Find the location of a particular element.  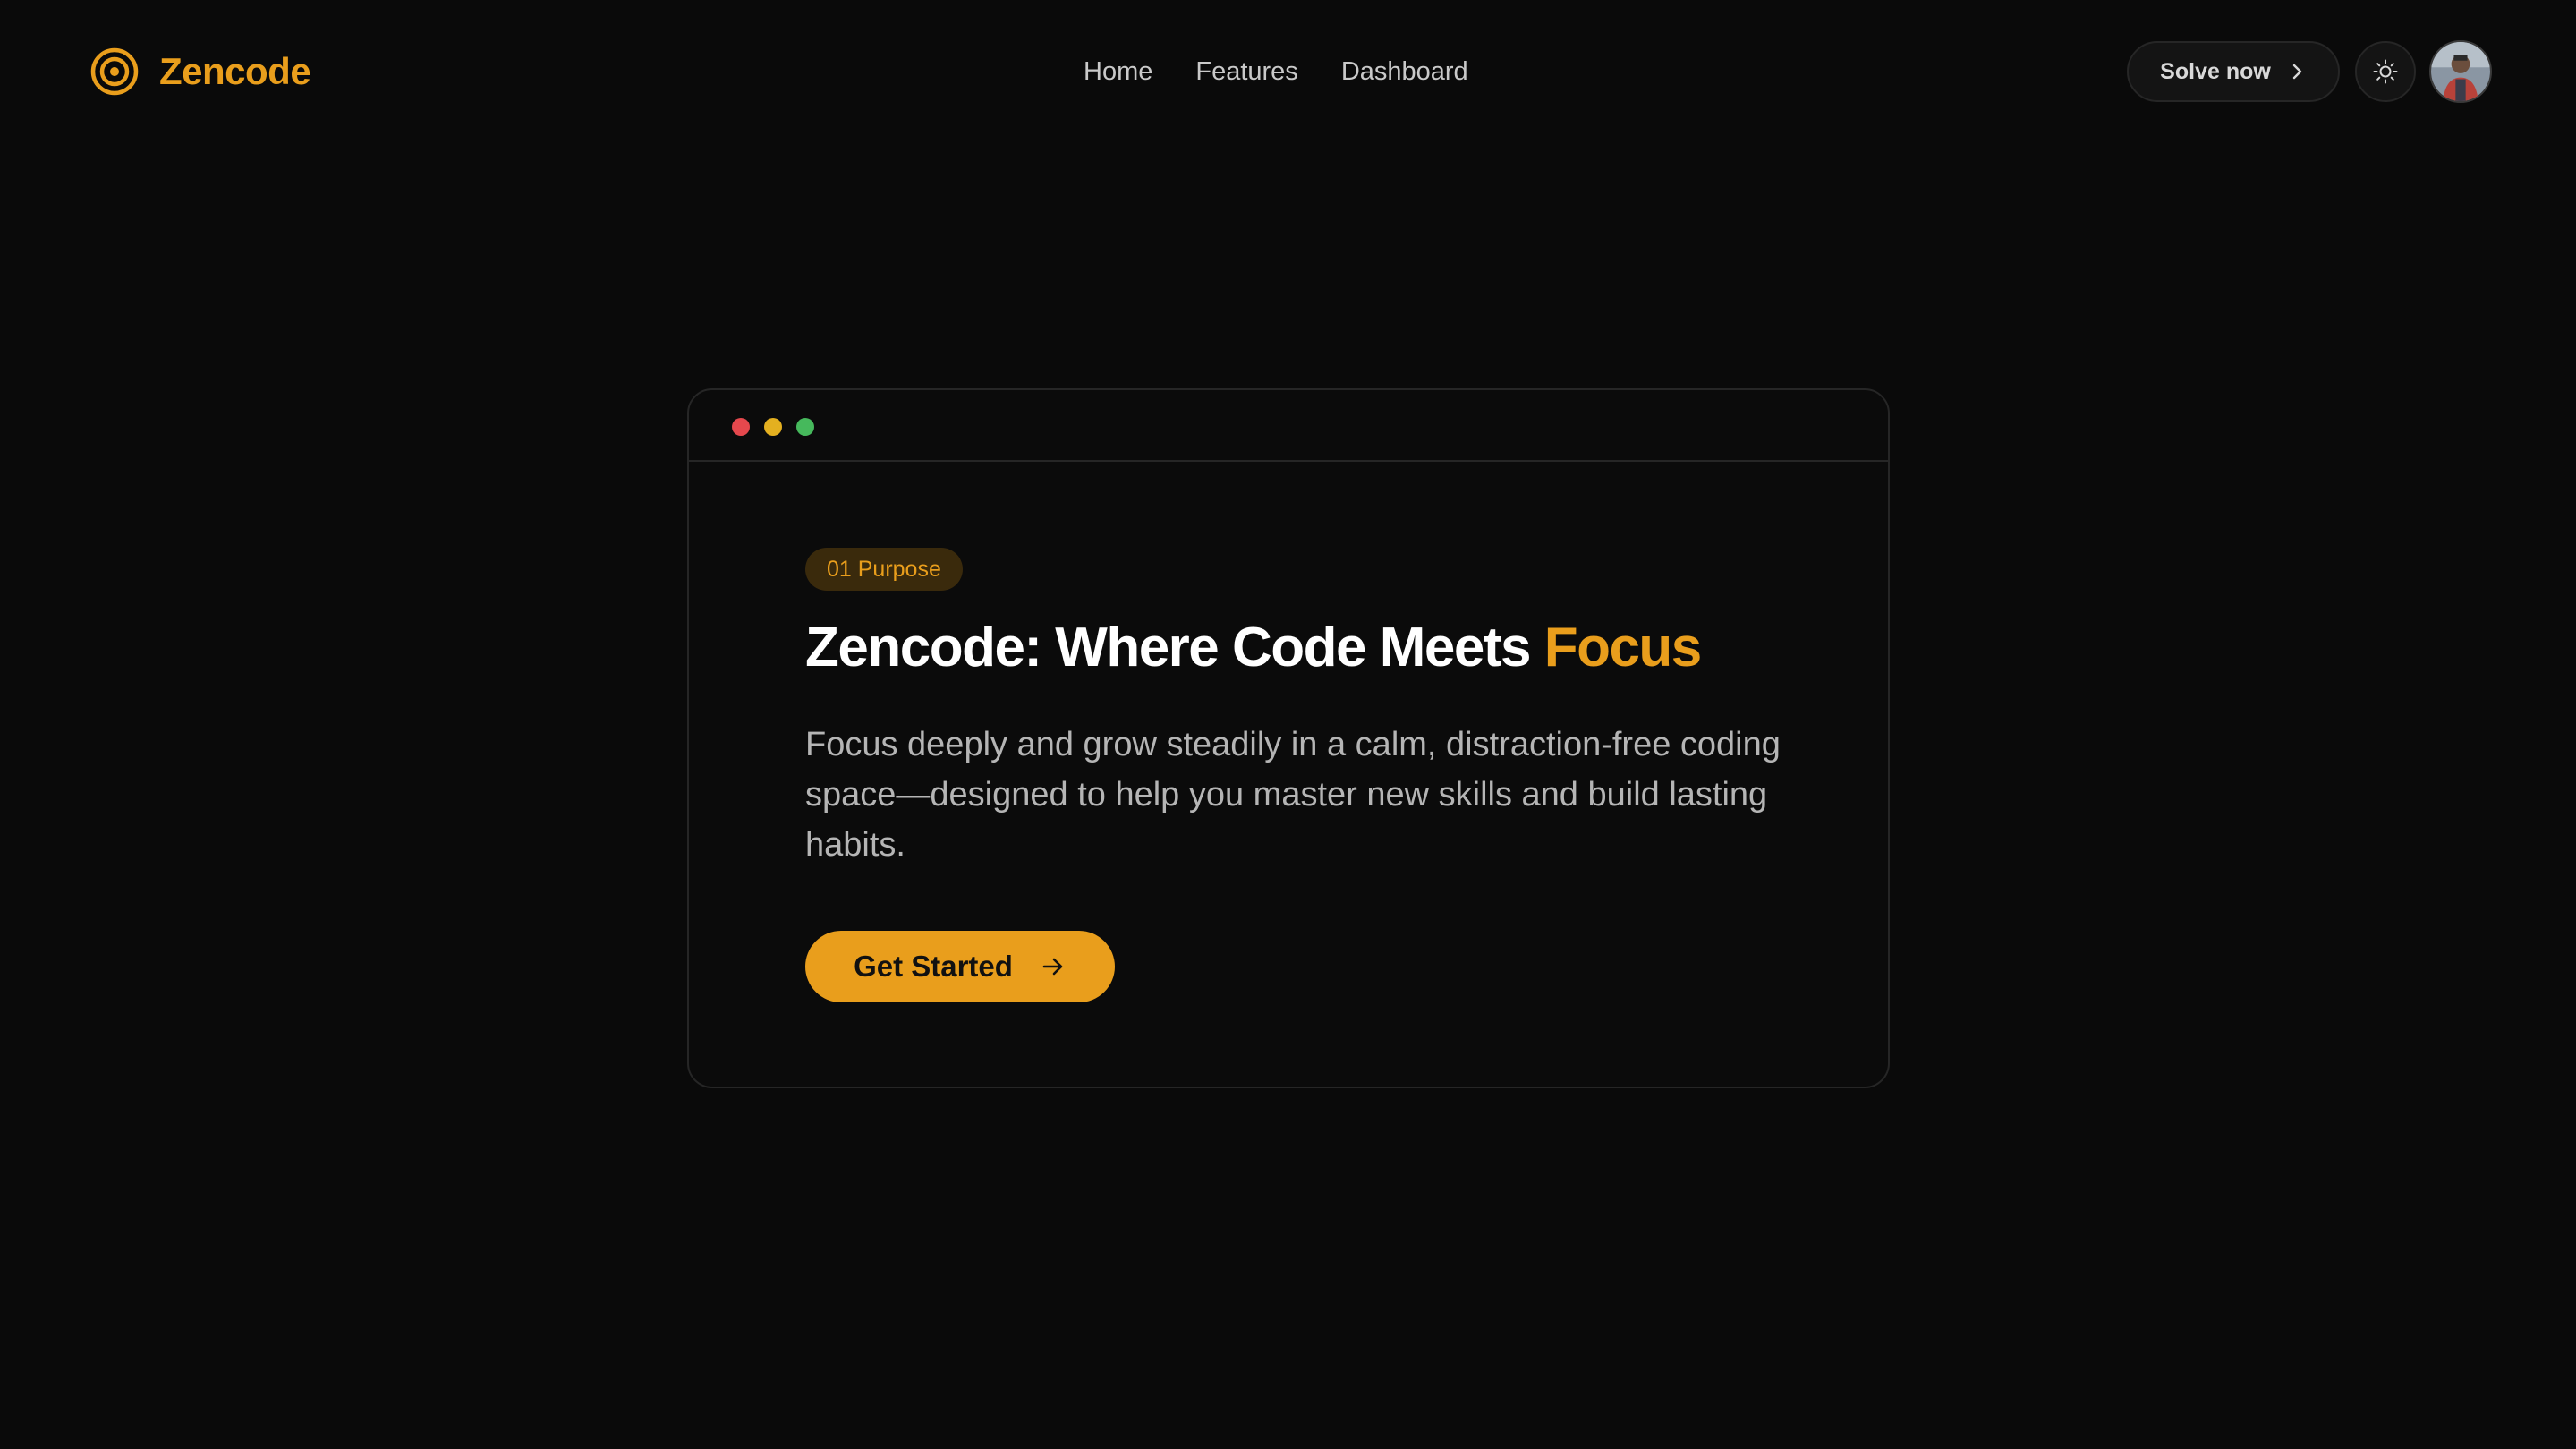

main-nav: Home Features Dashboard is located at coordinates (1276, 71).